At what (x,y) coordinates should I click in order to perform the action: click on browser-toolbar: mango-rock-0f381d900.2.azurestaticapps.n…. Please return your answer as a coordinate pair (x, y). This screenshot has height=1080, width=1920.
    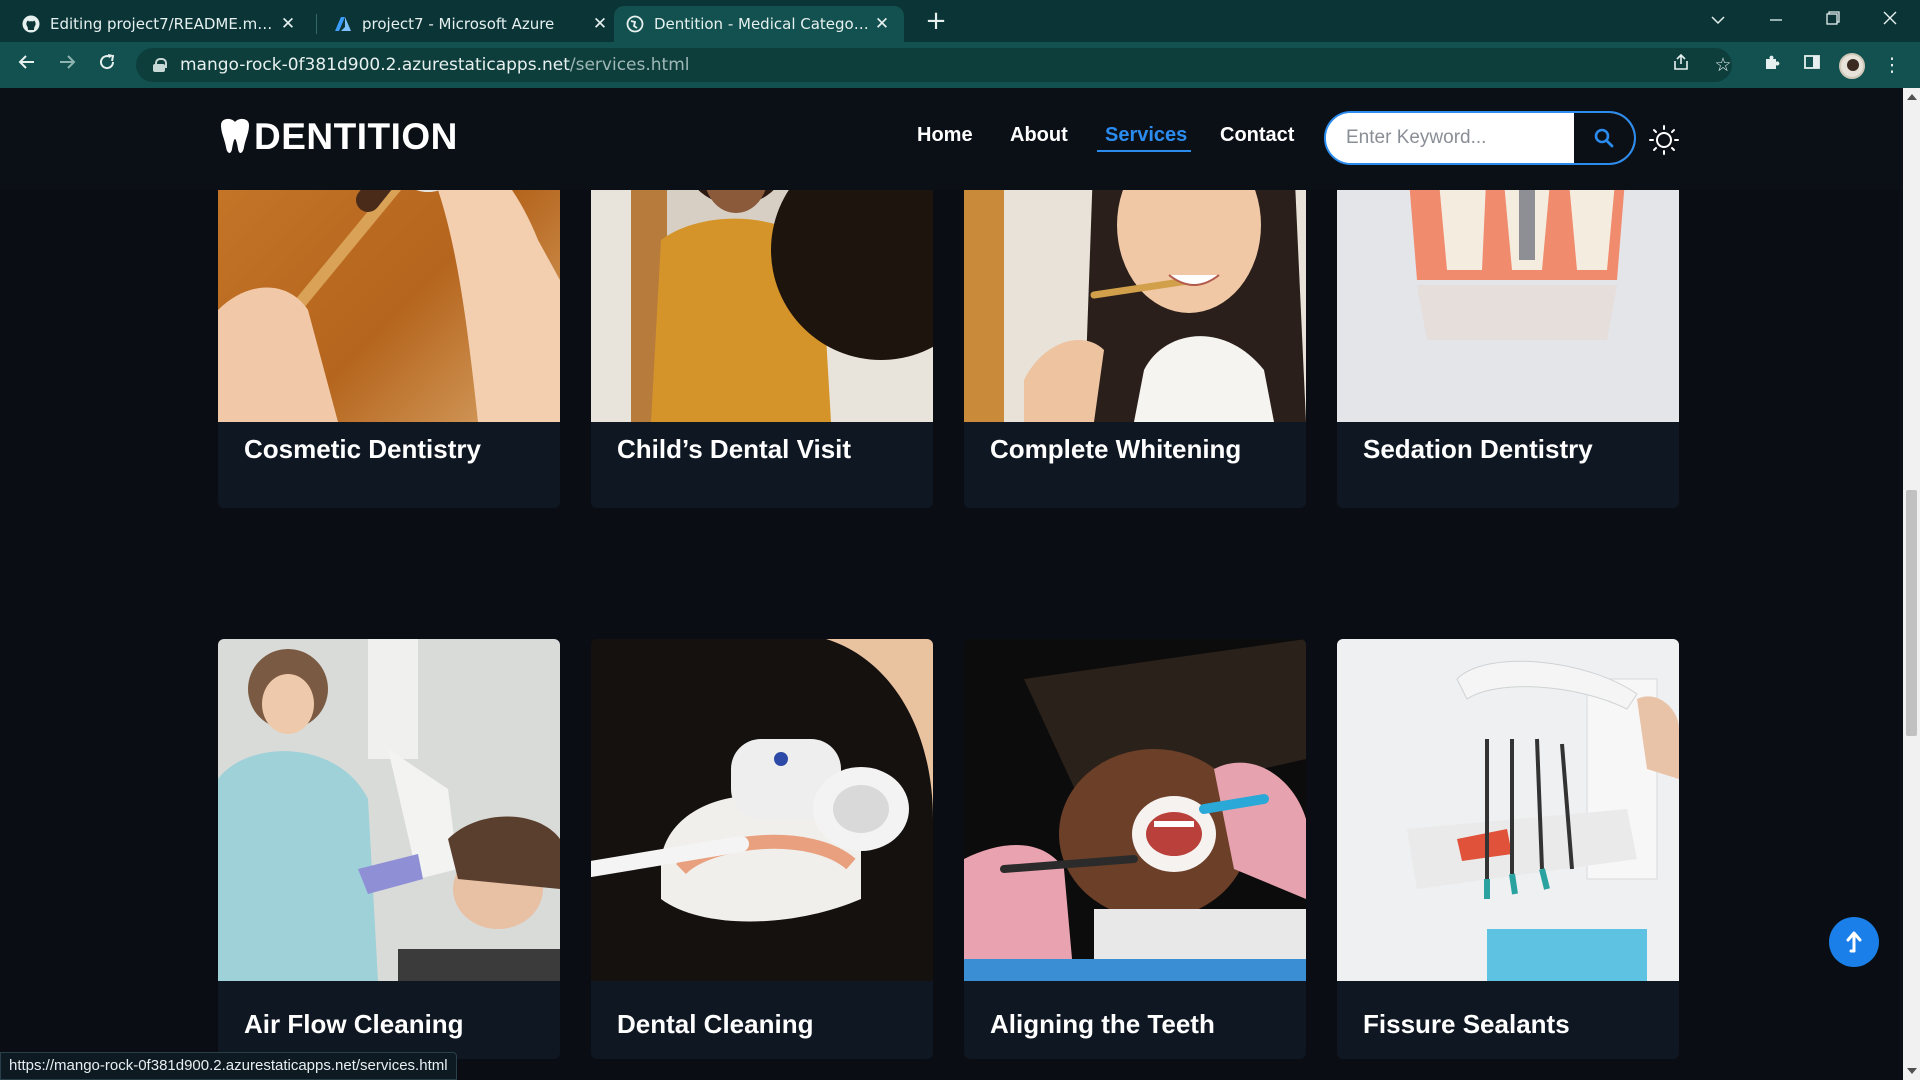
    Looking at the image, I should click on (960, 65).